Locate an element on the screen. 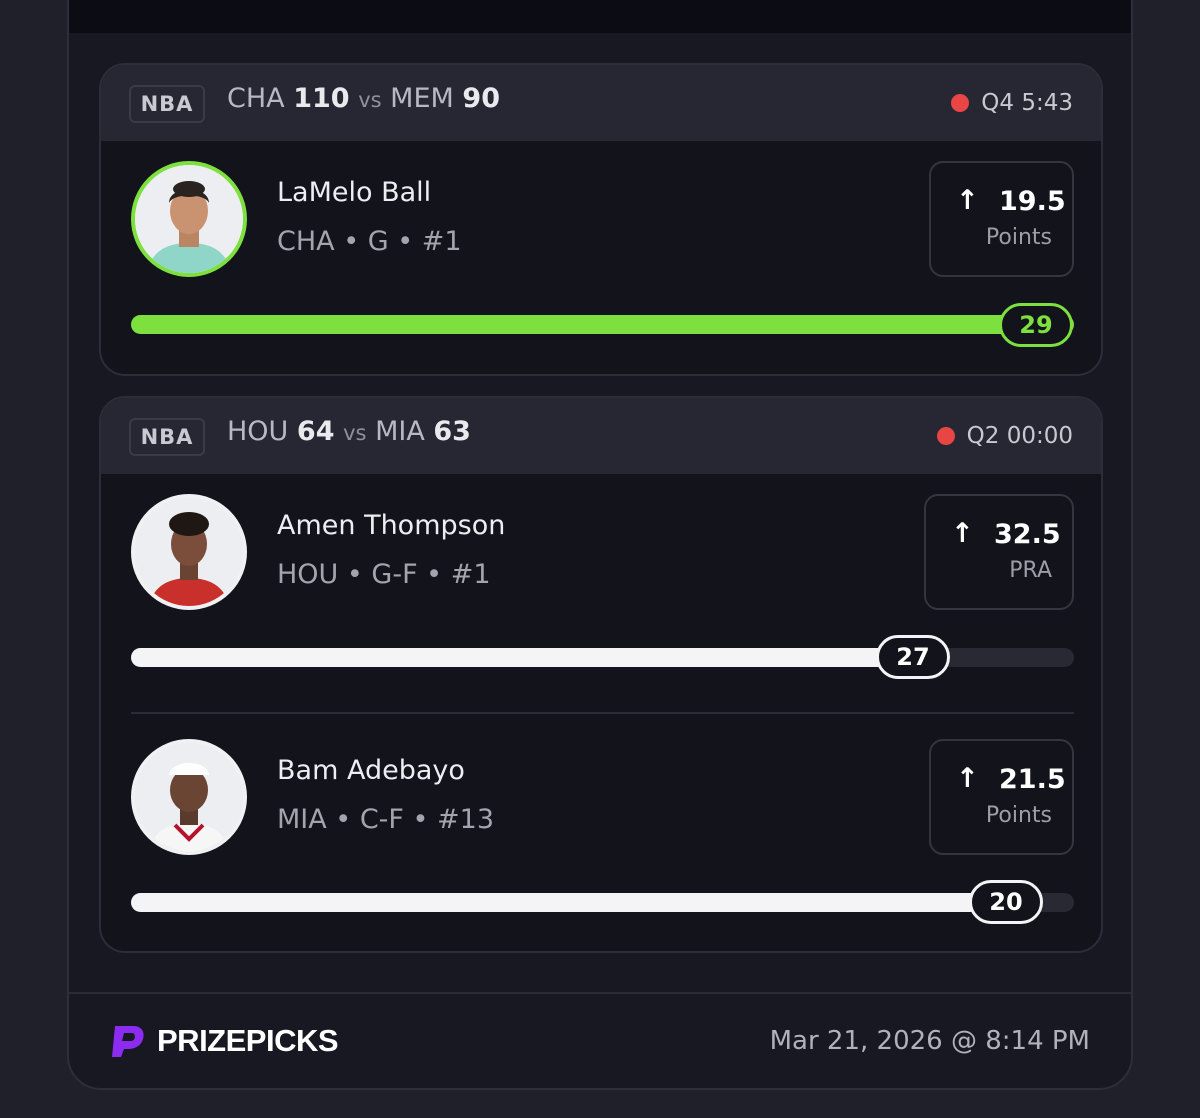  matchup: HOU 64 vs MIA 63 is located at coordinates (349, 431).